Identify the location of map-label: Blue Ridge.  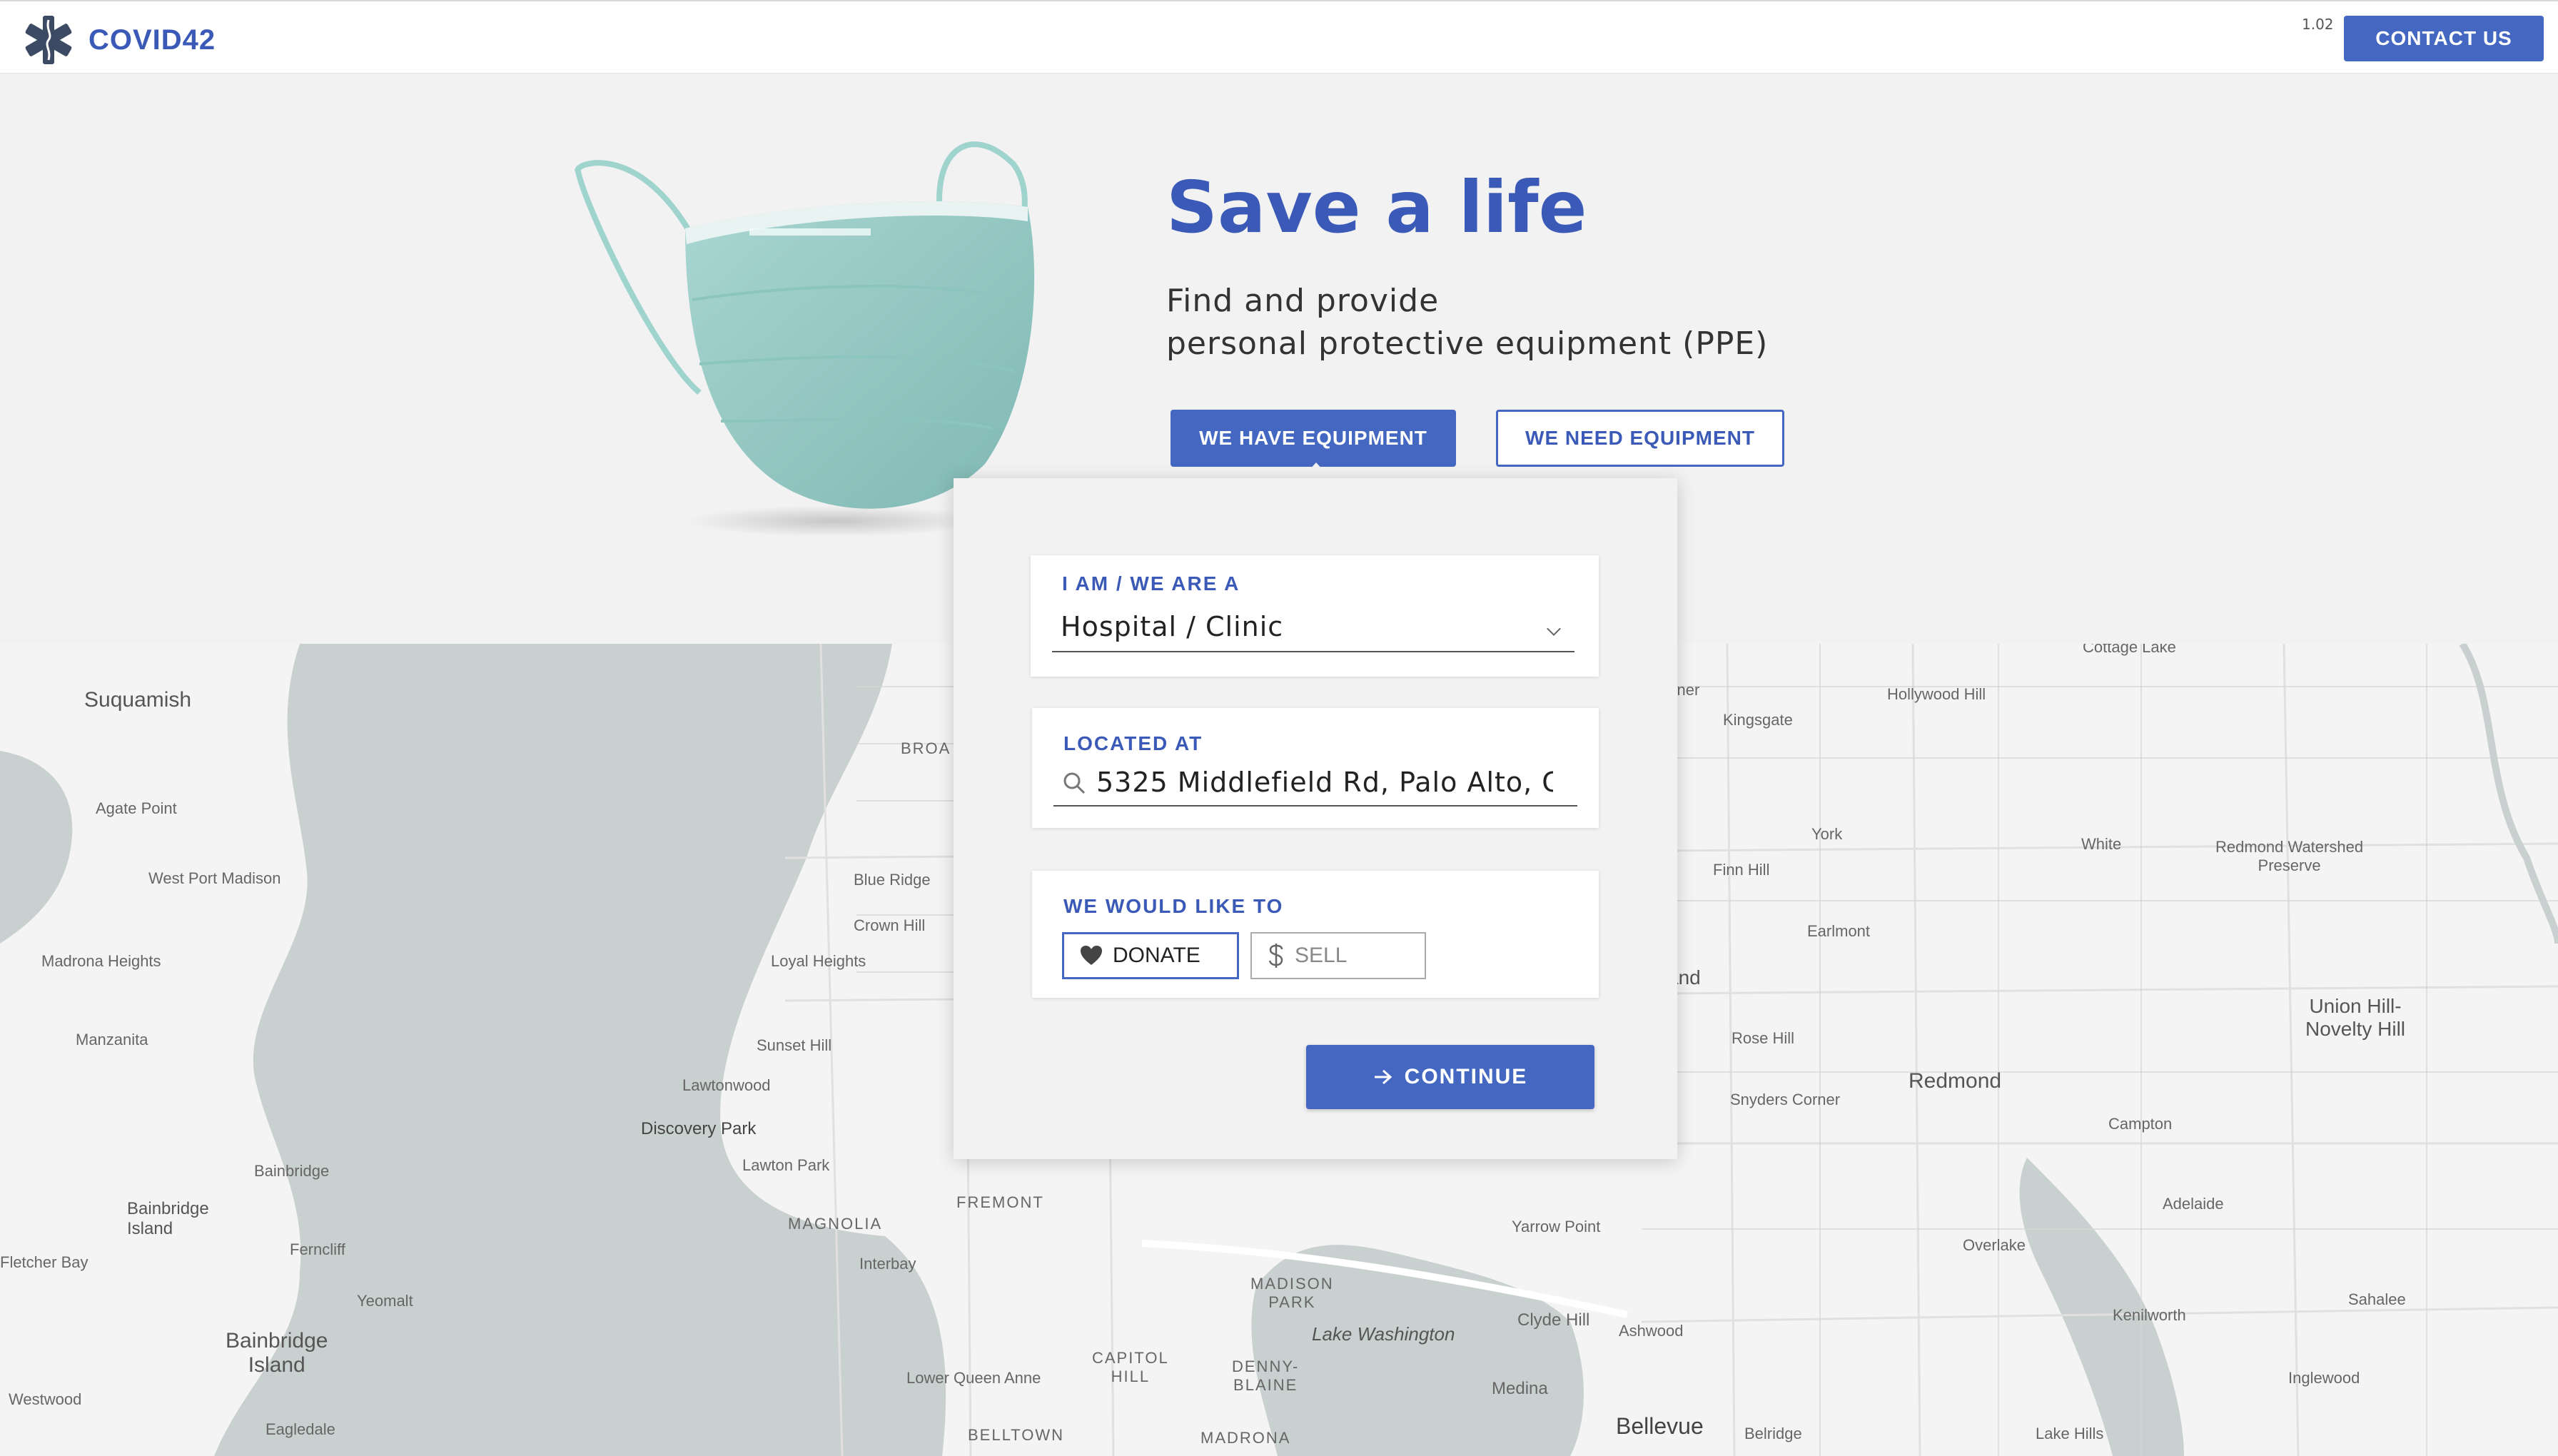
(893, 880).